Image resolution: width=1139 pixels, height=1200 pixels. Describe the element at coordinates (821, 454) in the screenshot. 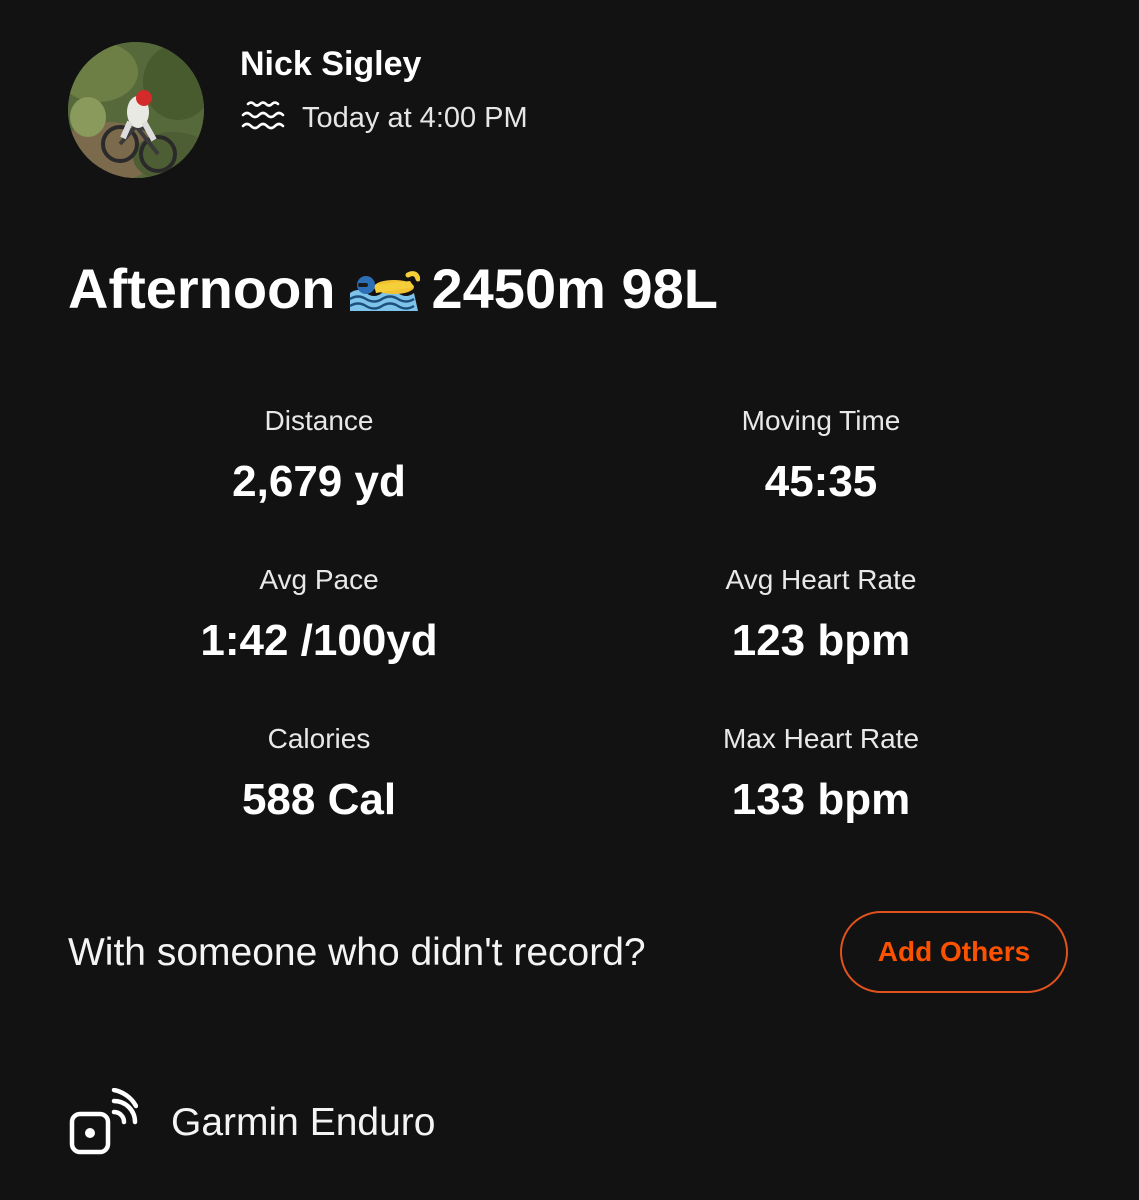

I see `stat-moving-time: Moving Time 45:35` at that location.